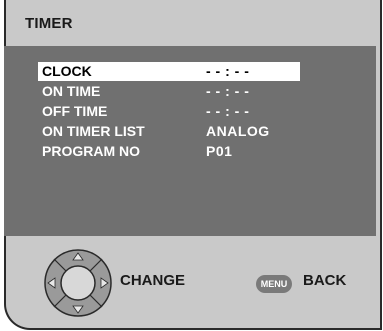 Image resolution: width=383 pixels, height=331 pixels. What do you see at coordinates (75, 111) in the screenshot?
I see `menu-item-label: OFF TIME` at bounding box center [75, 111].